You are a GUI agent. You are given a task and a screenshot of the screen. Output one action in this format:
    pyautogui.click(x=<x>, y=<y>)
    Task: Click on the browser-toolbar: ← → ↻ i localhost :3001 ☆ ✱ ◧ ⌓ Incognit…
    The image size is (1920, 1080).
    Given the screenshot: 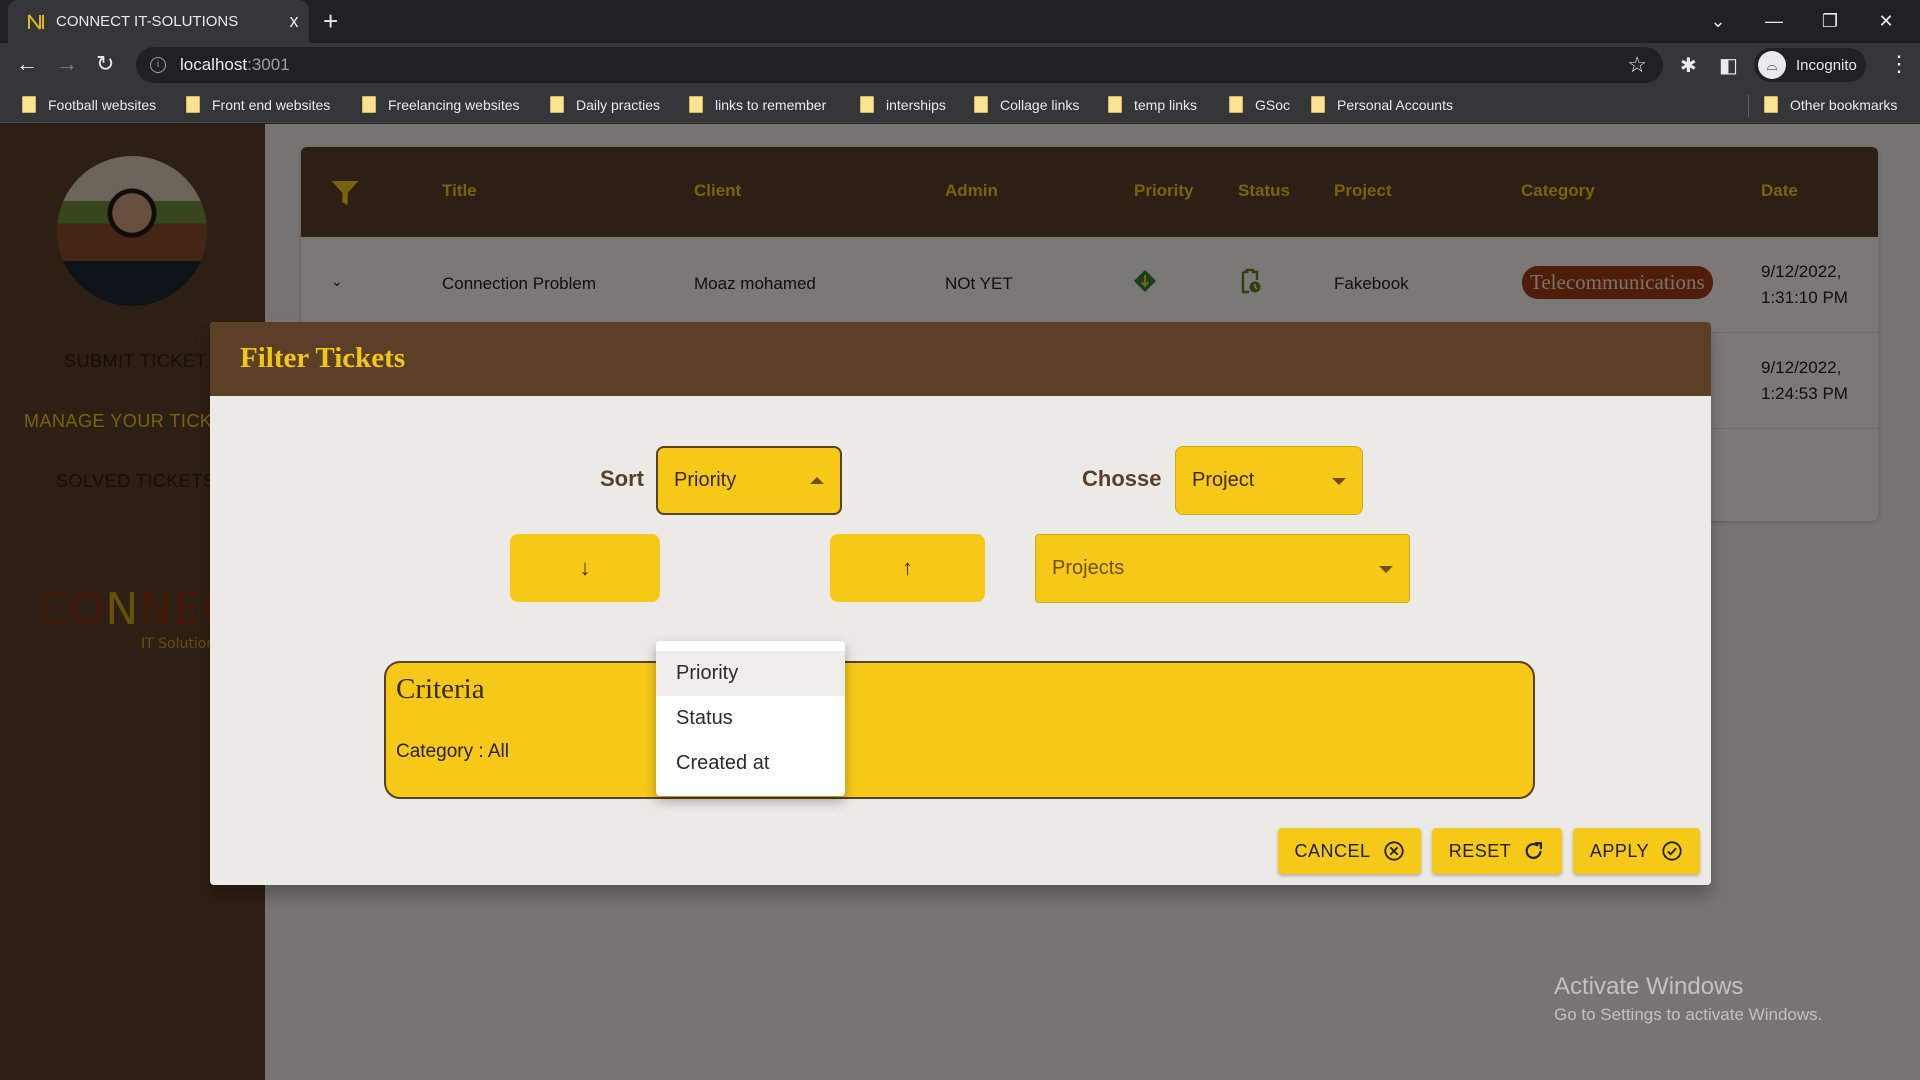 What is the action you would take?
    pyautogui.click(x=960, y=65)
    